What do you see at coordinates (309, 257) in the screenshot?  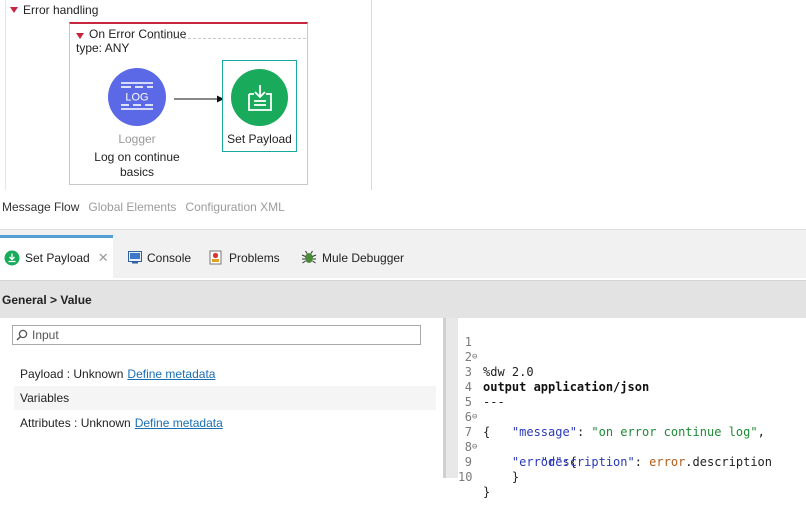 I see `debugger-icon` at bounding box center [309, 257].